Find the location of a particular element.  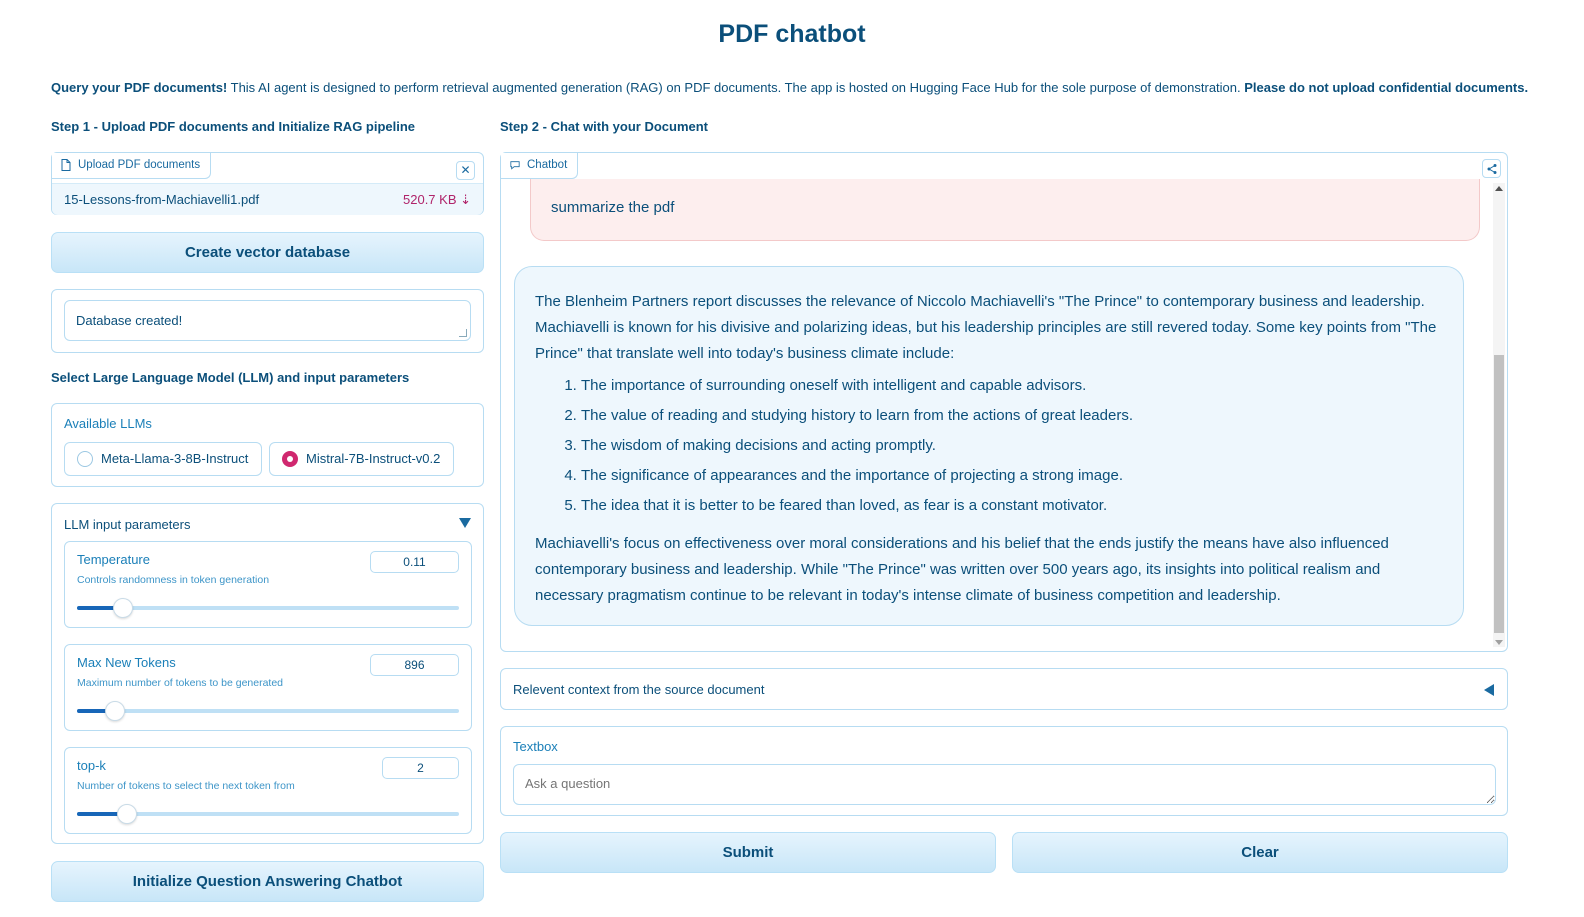

max-new-tokens-number-input: 896 is located at coordinates (414, 665).